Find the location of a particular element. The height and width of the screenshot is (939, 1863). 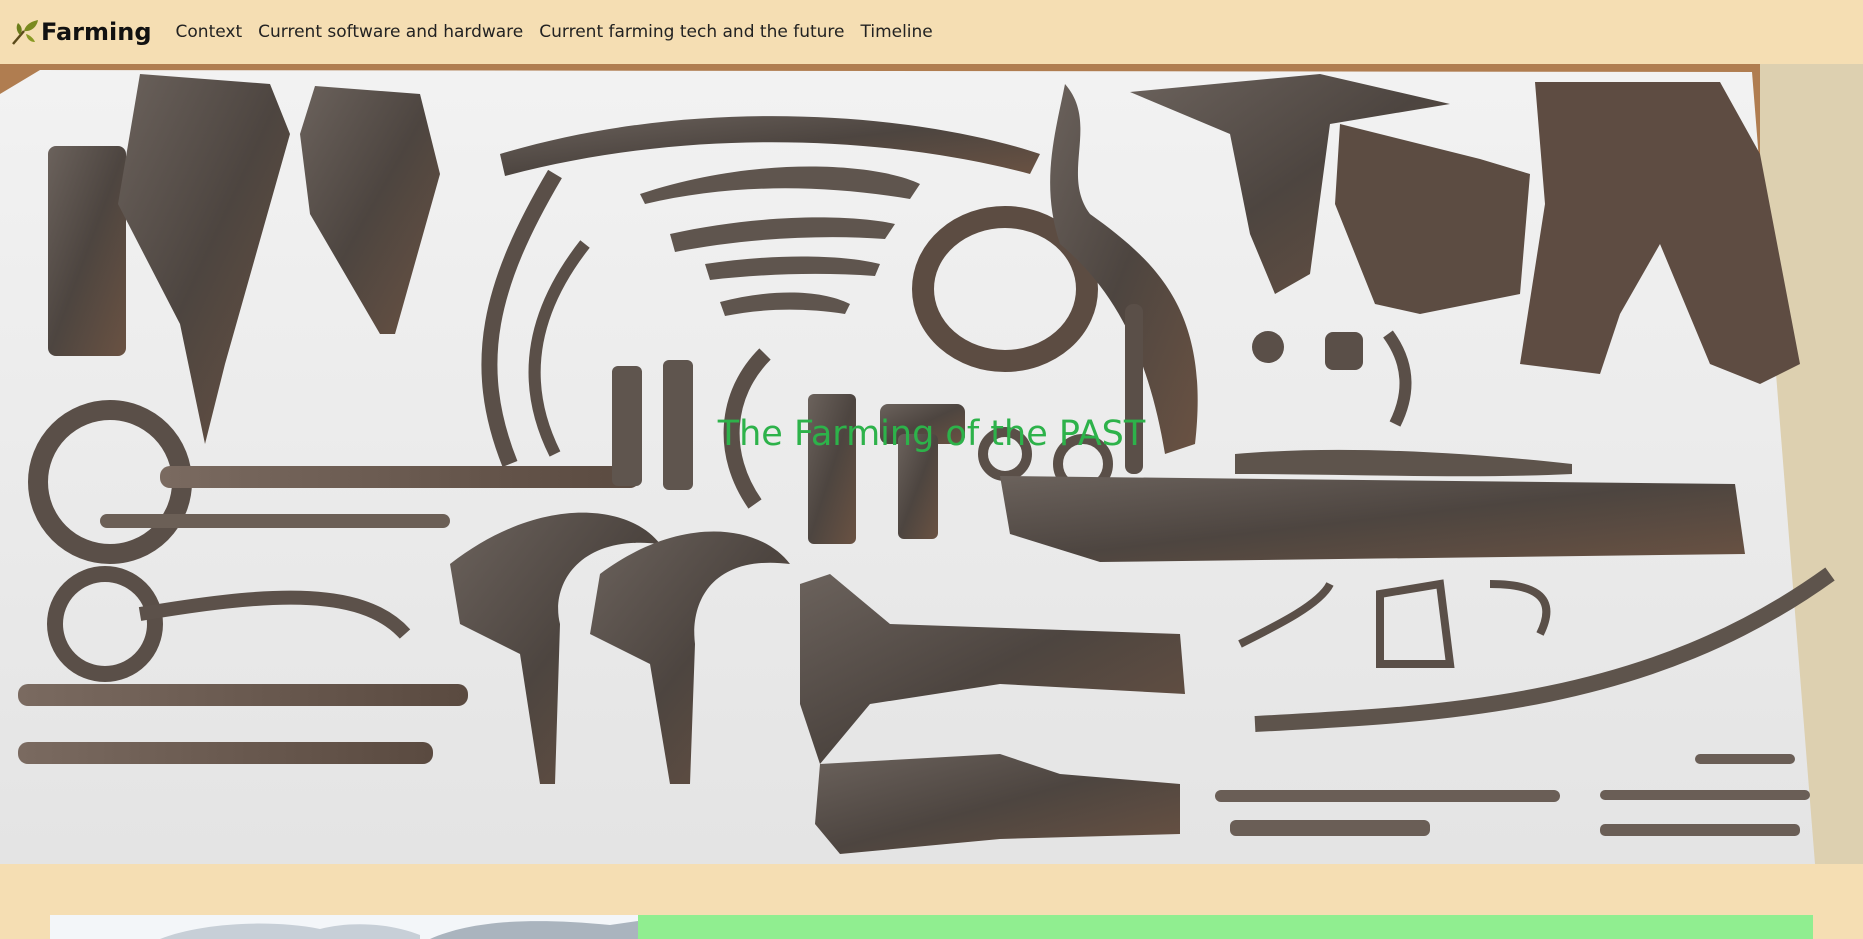

brand-link: Farming is located at coordinates (81, 32).